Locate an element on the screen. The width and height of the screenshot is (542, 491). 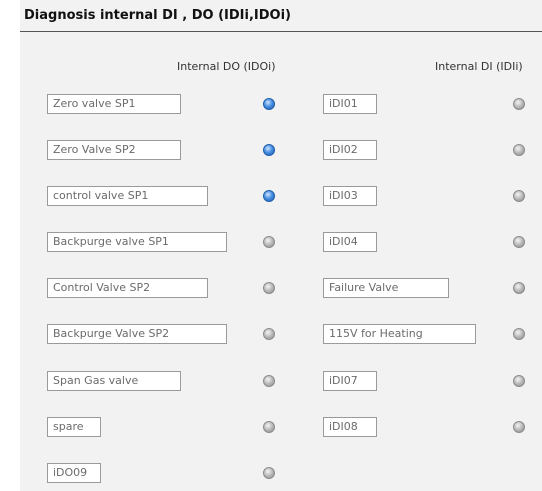
panel-title: Diagnosis internal DI , DO (IDIi,IDOi) is located at coordinates (157, 15).